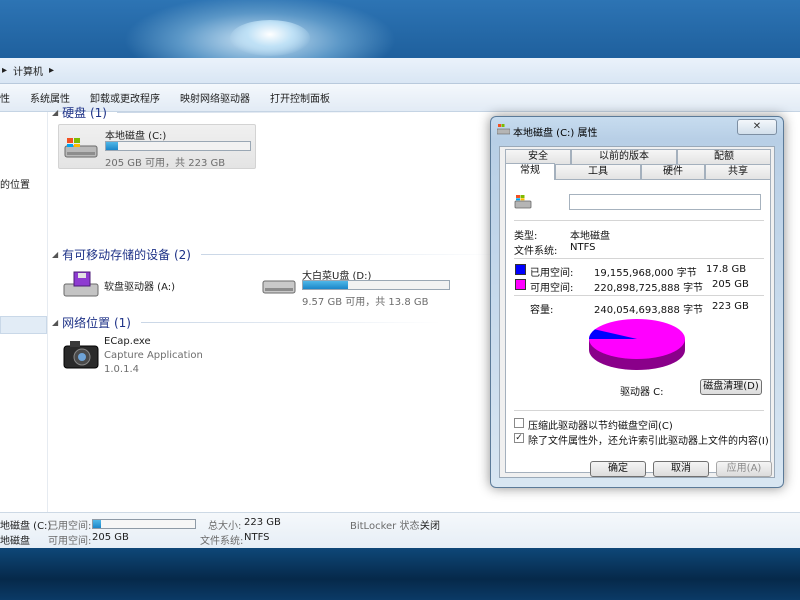 The width and height of the screenshot is (800, 600). What do you see at coordinates (538, 156) in the screenshot?
I see `tab-security: 安全` at bounding box center [538, 156].